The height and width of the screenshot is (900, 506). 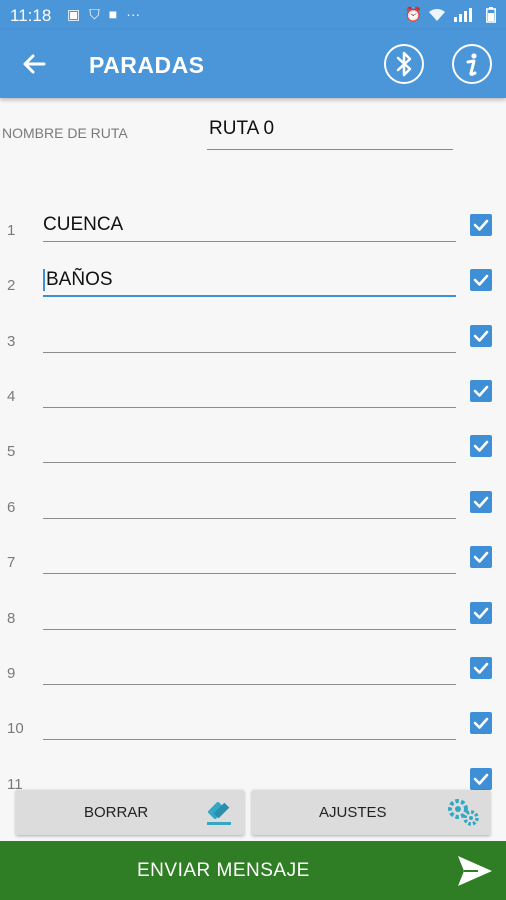 I want to click on status-bar: 11:18 ▣ ⛉ ■ ··· ⏰, so click(x=253, y=15).